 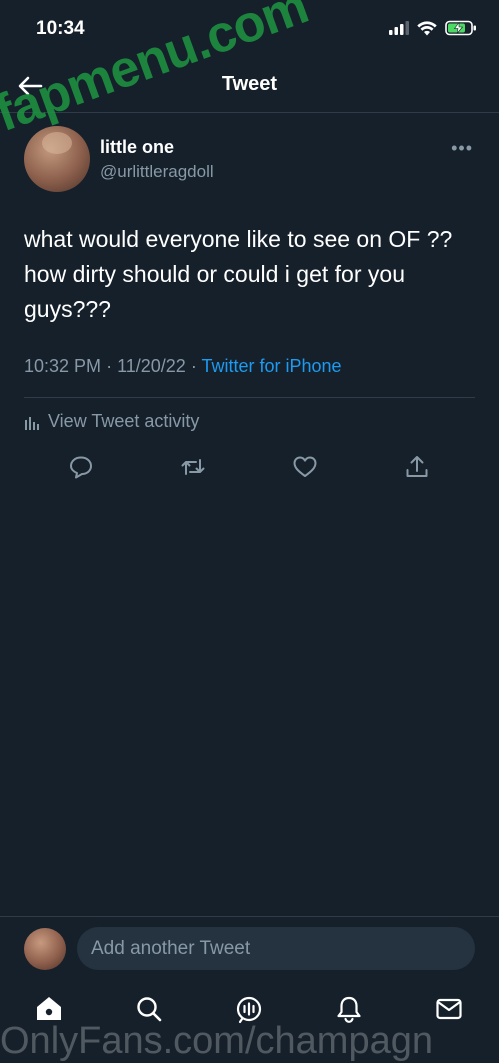 I want to click on tweet-time: 10:32 PM, so click(x=63, y=366).